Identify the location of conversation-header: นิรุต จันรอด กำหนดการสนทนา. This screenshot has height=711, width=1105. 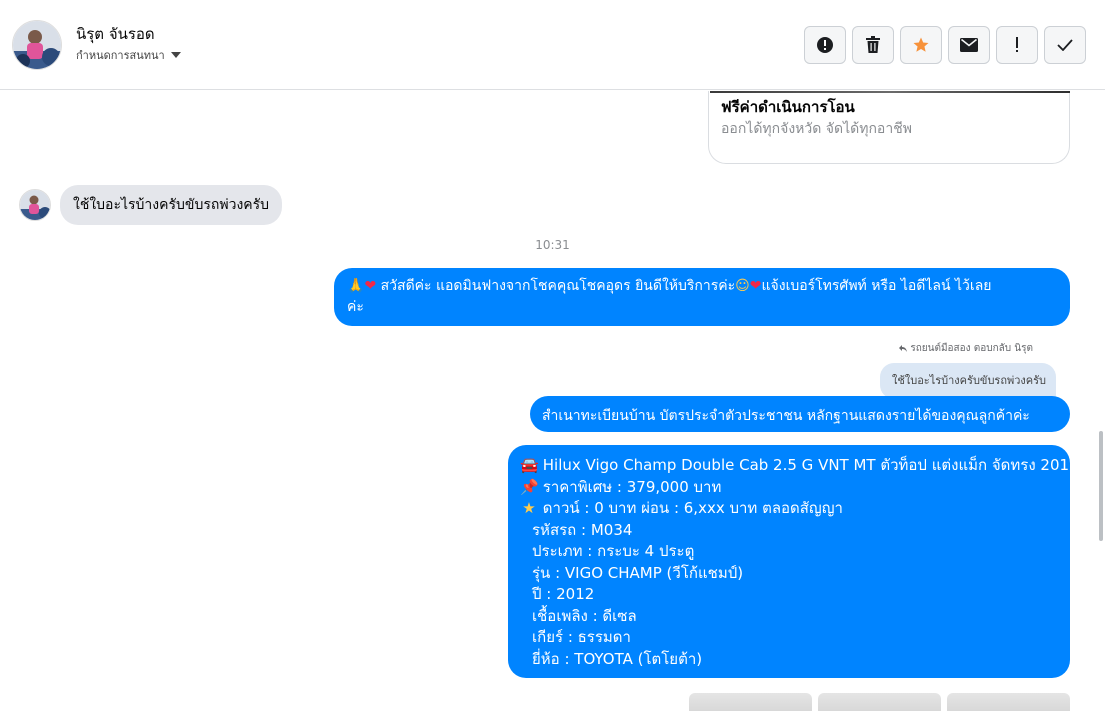
(552, 45).